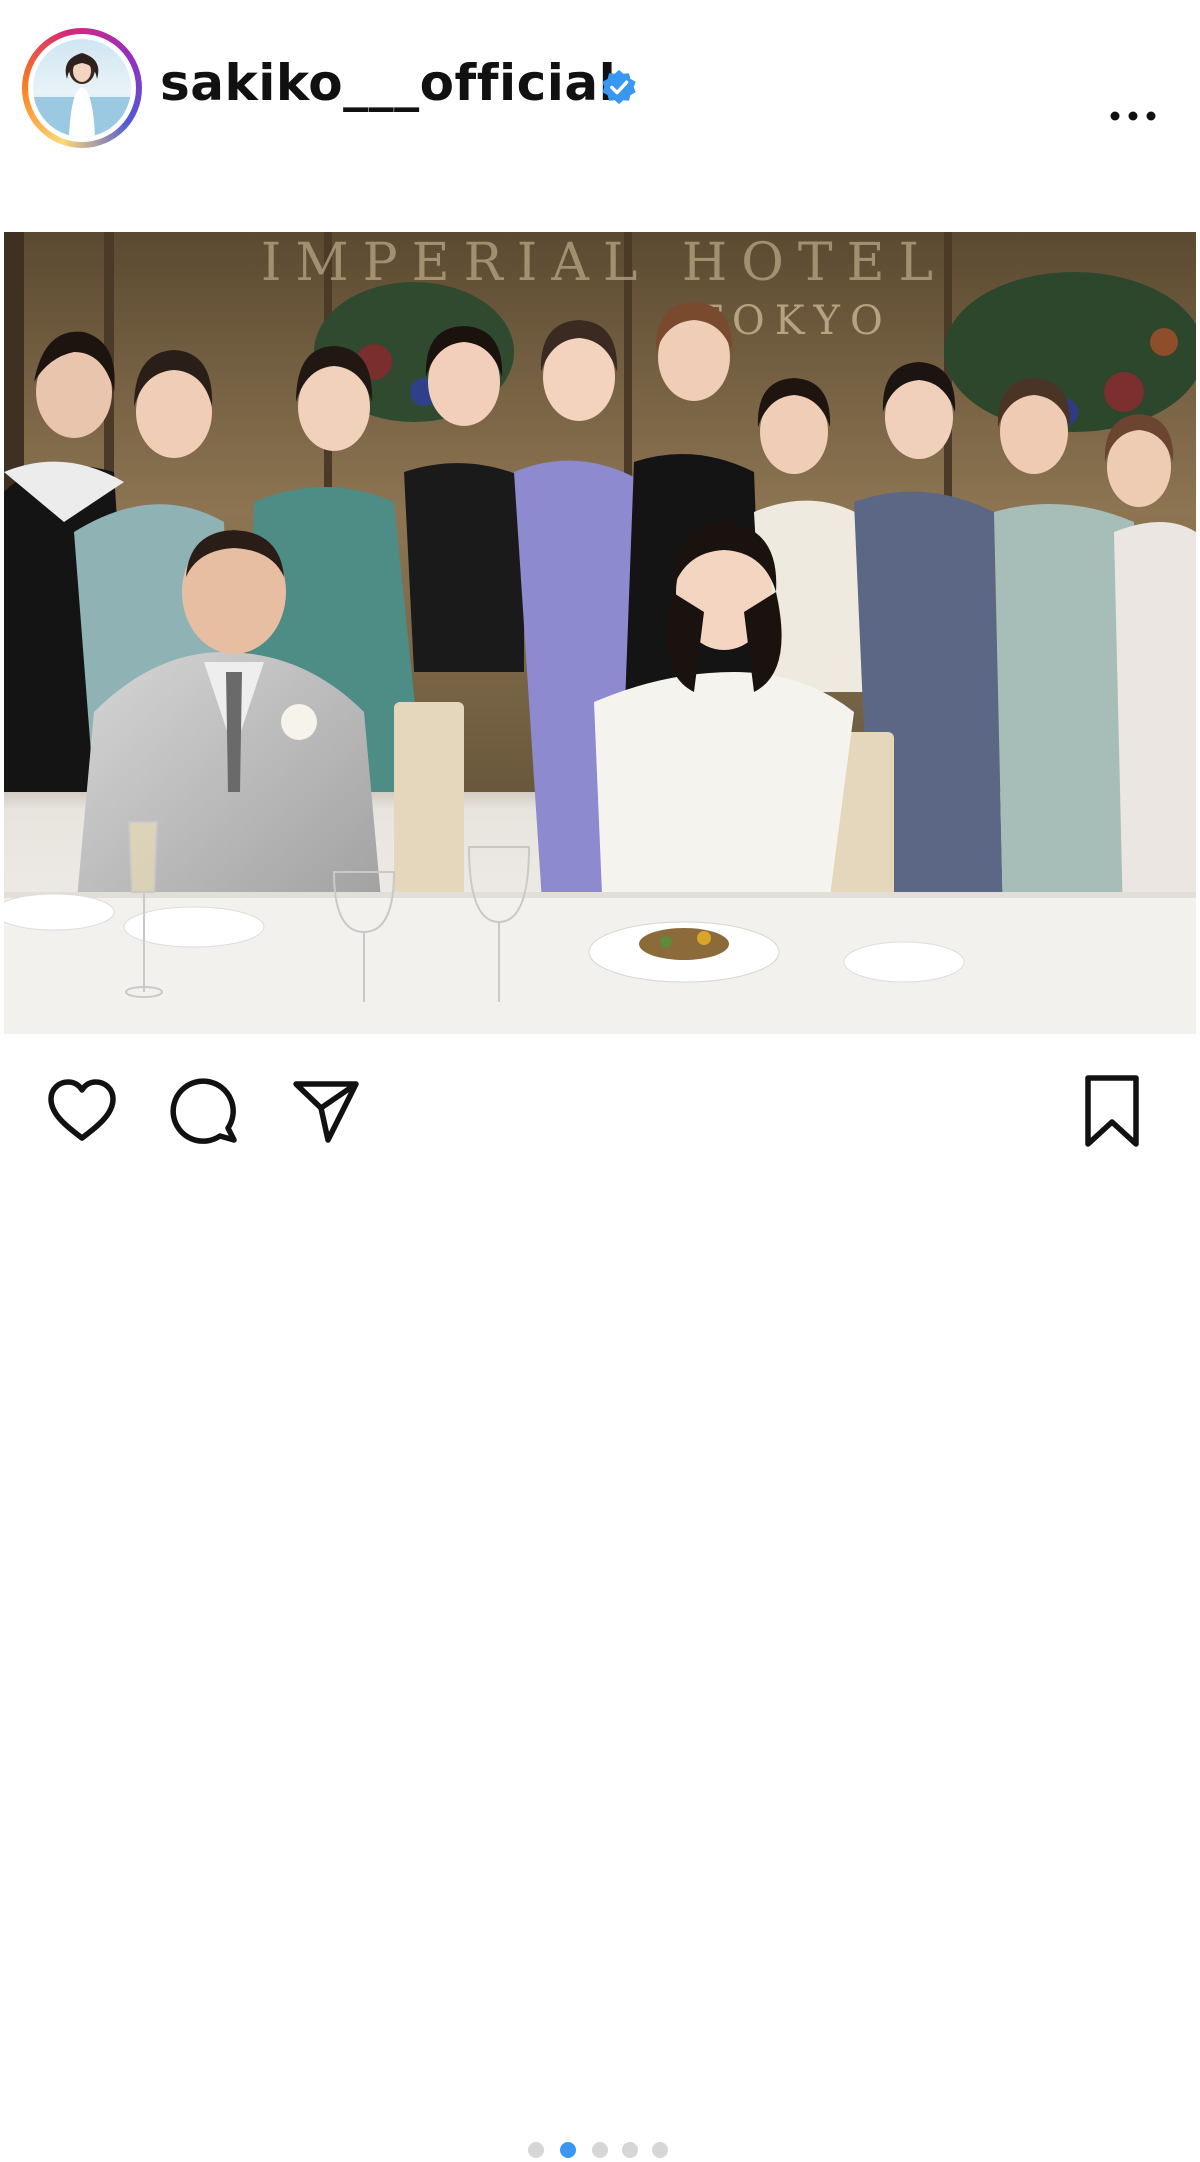 Image resolution: width=1200 pixels, height=2162 pixels. What do you see at coordinates (604, 263) in the screenshot?
I see `sign-text-hotel: IMPERIAL HOTEL` at bounding box center [604, 263].